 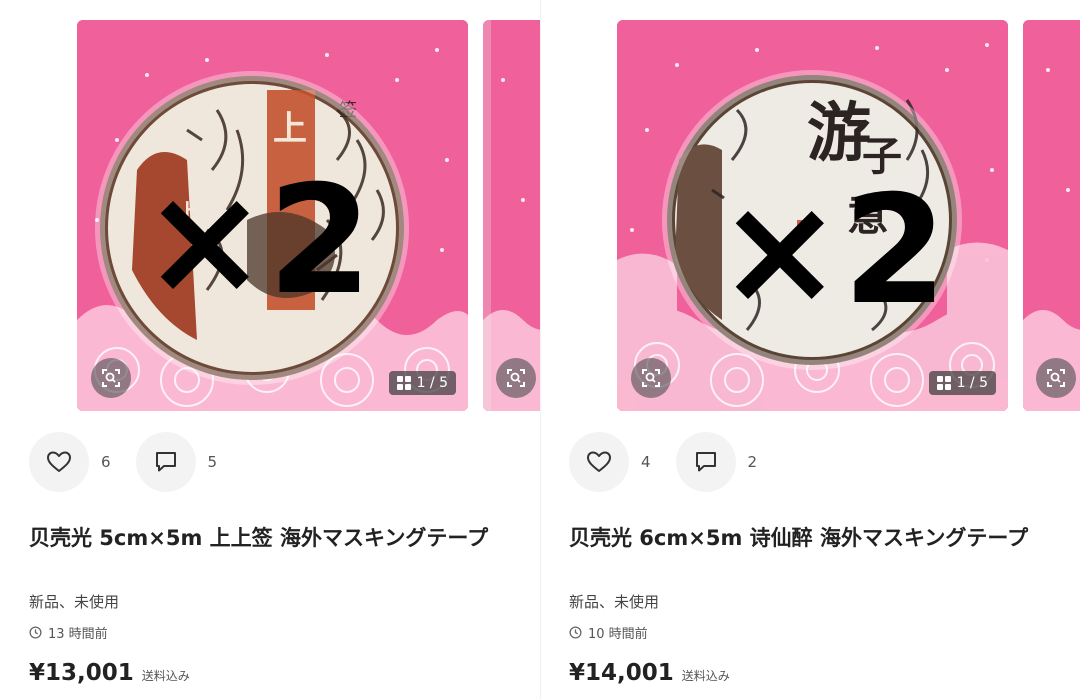 What do you see at coordinates (809, 538) in the screenshot?
I see `listing-title: 贝壳光 6cm×5m 诗仙醉 海外マスキングテープ` at bounding box center [809, 538].